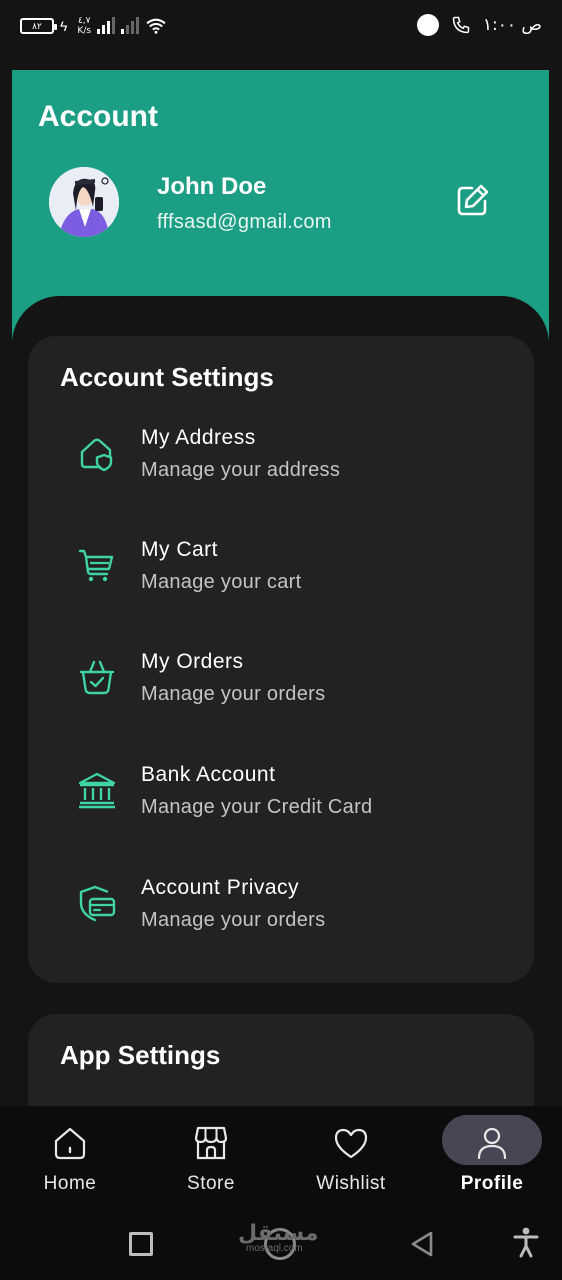 This screenshot has height=1280, width=562. Describe the element at coordinates (241, 470) in the screenshot. I see `setting-subtitle: Manage your address` at that location.